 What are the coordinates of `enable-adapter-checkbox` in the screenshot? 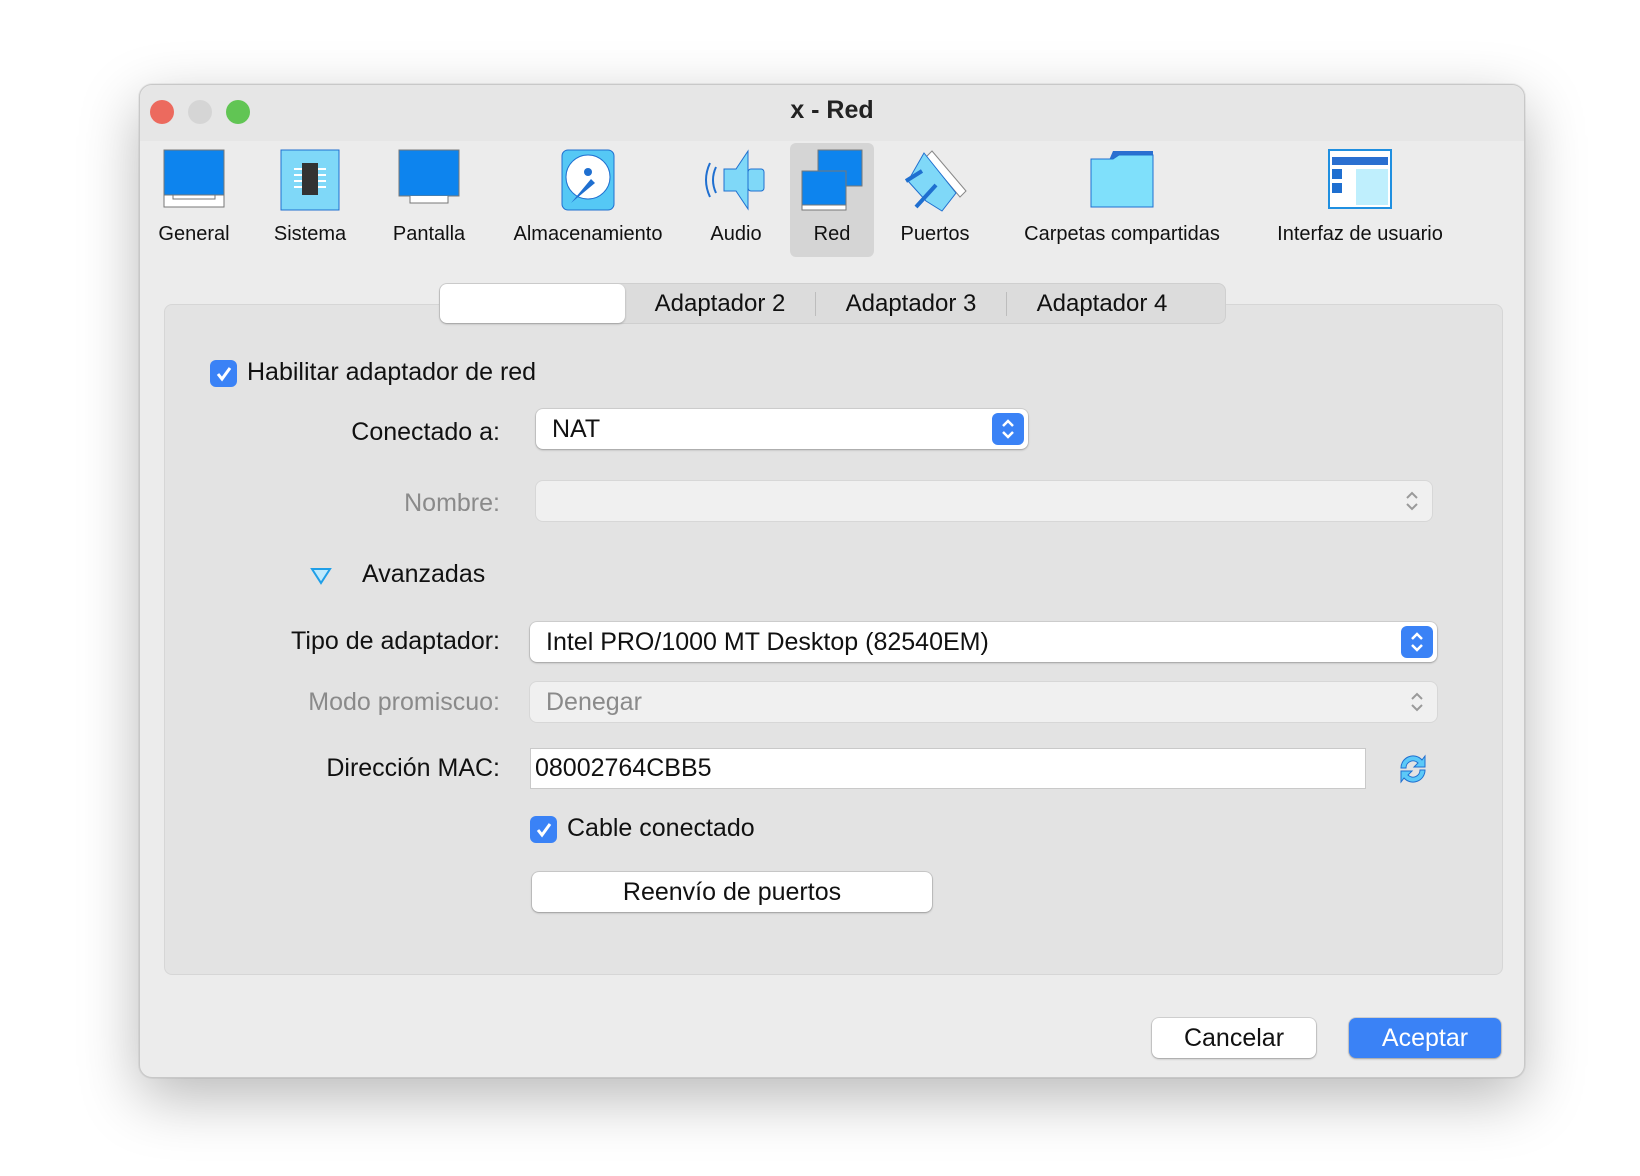 It's located at (223, 373).